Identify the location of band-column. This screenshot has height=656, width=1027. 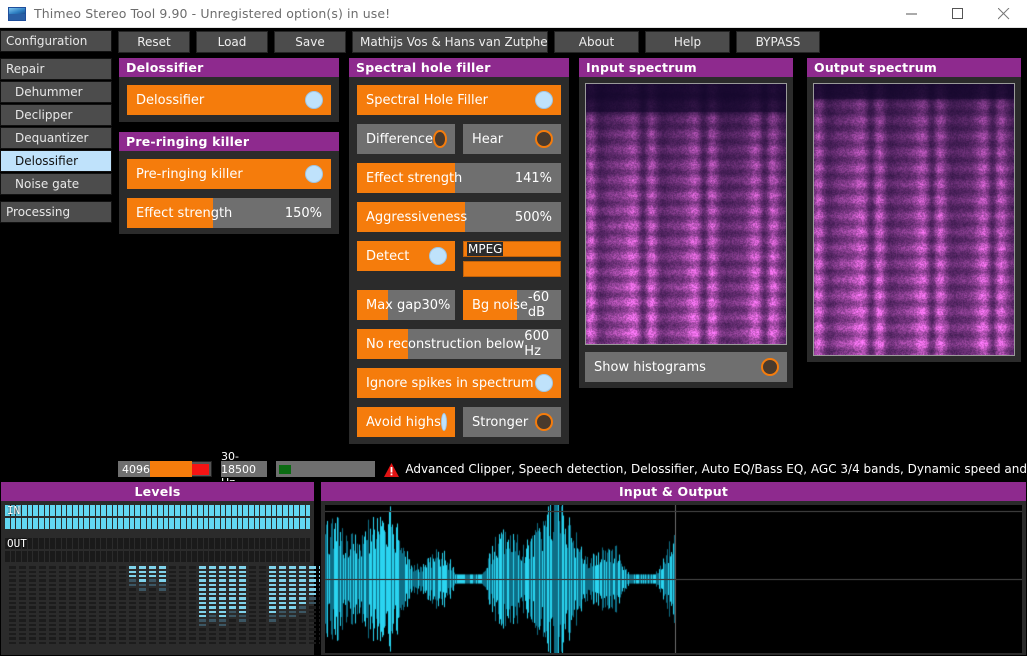
(22, 605).